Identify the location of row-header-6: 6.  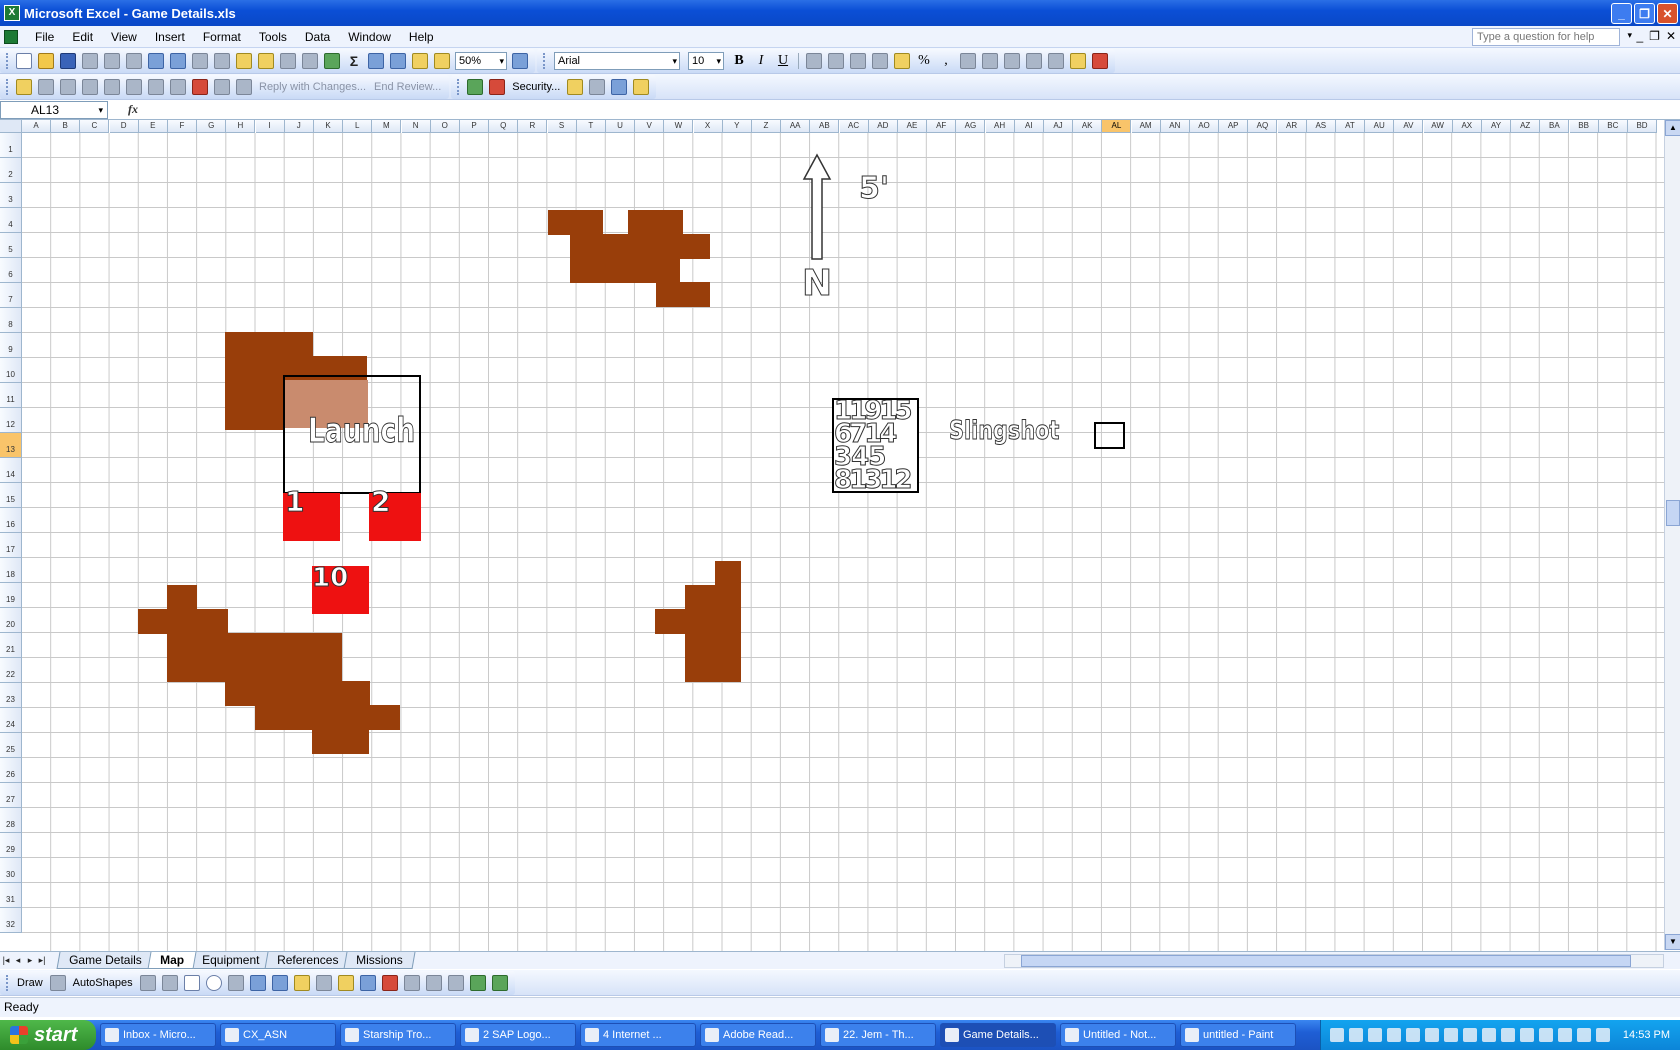
(11, 270).